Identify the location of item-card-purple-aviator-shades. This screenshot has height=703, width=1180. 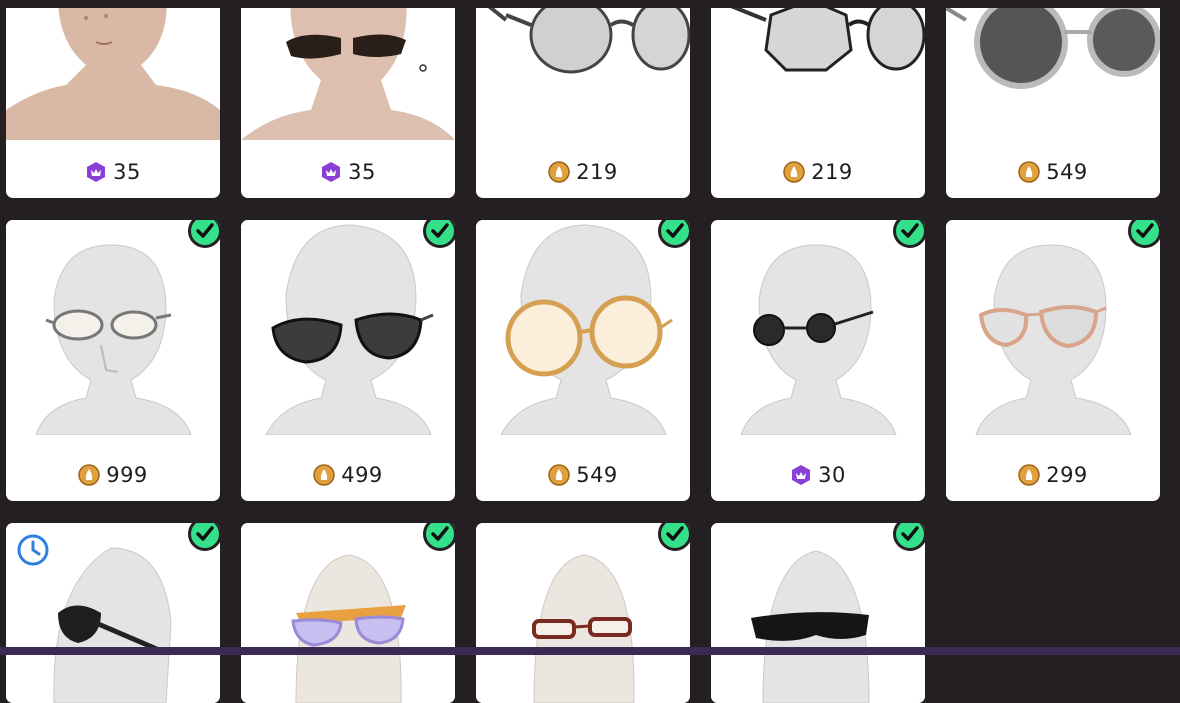
(348, 613).